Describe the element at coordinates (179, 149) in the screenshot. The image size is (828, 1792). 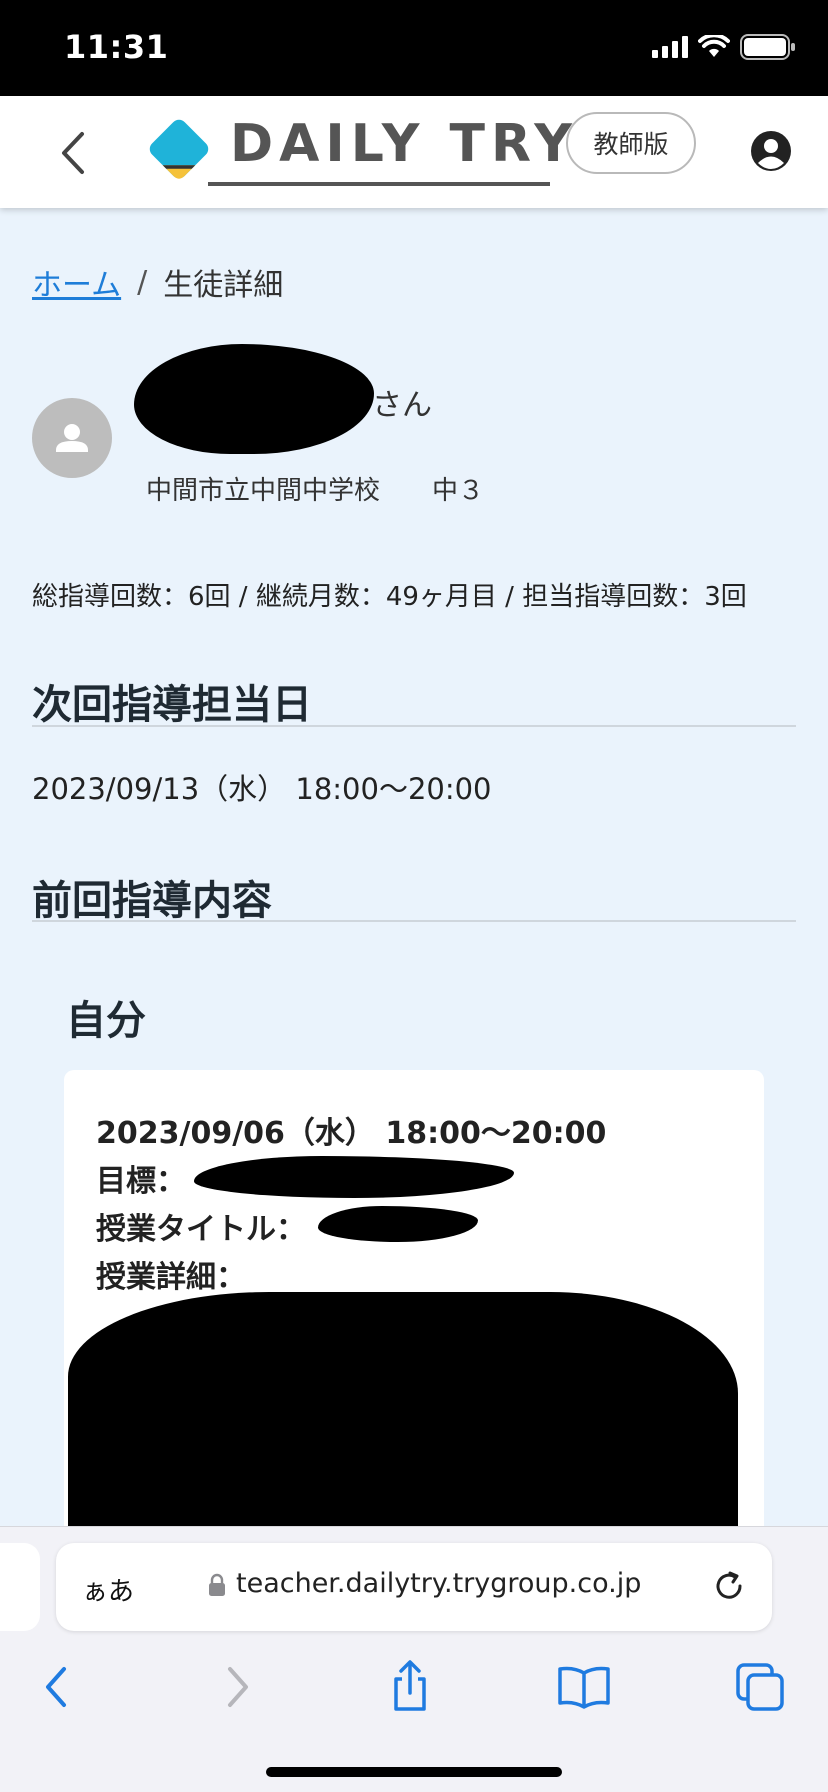
I see `logo-mark-icon` at that location.